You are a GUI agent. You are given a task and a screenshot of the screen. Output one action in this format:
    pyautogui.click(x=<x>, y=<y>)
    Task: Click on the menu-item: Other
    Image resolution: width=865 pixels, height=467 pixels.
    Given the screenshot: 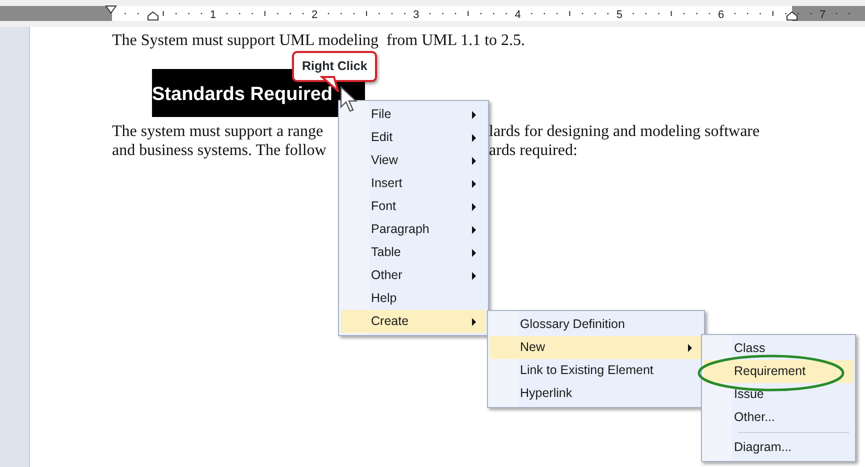 What is the action you would take?
    pyautogui.click(x=413, y=275)
    